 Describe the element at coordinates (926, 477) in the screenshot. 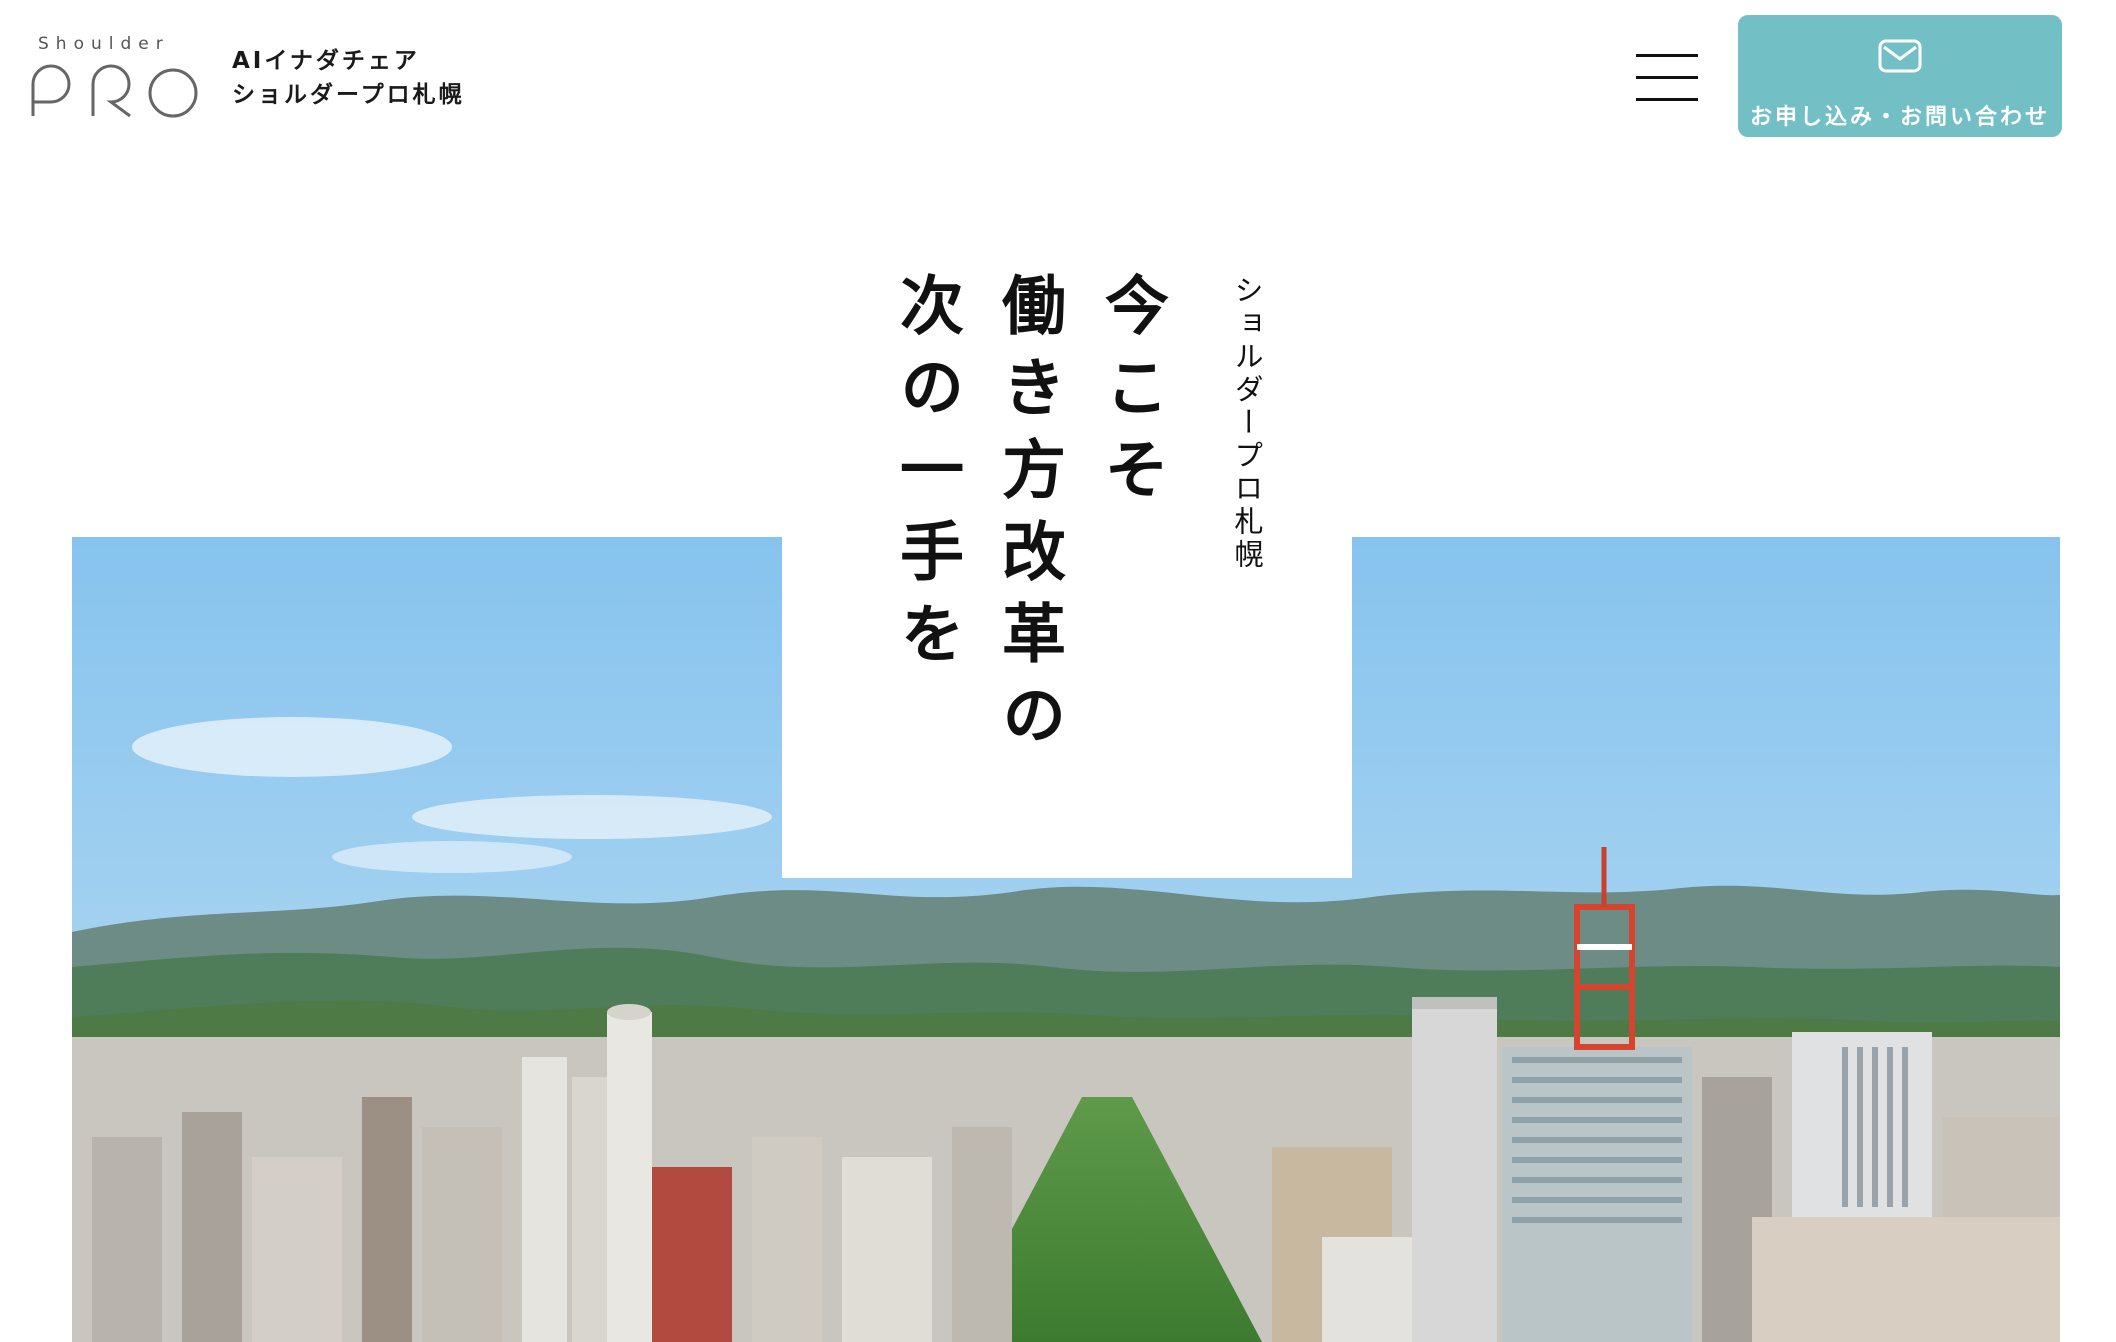

I see `hero-headline-col-3: 次の一手を` at that location.